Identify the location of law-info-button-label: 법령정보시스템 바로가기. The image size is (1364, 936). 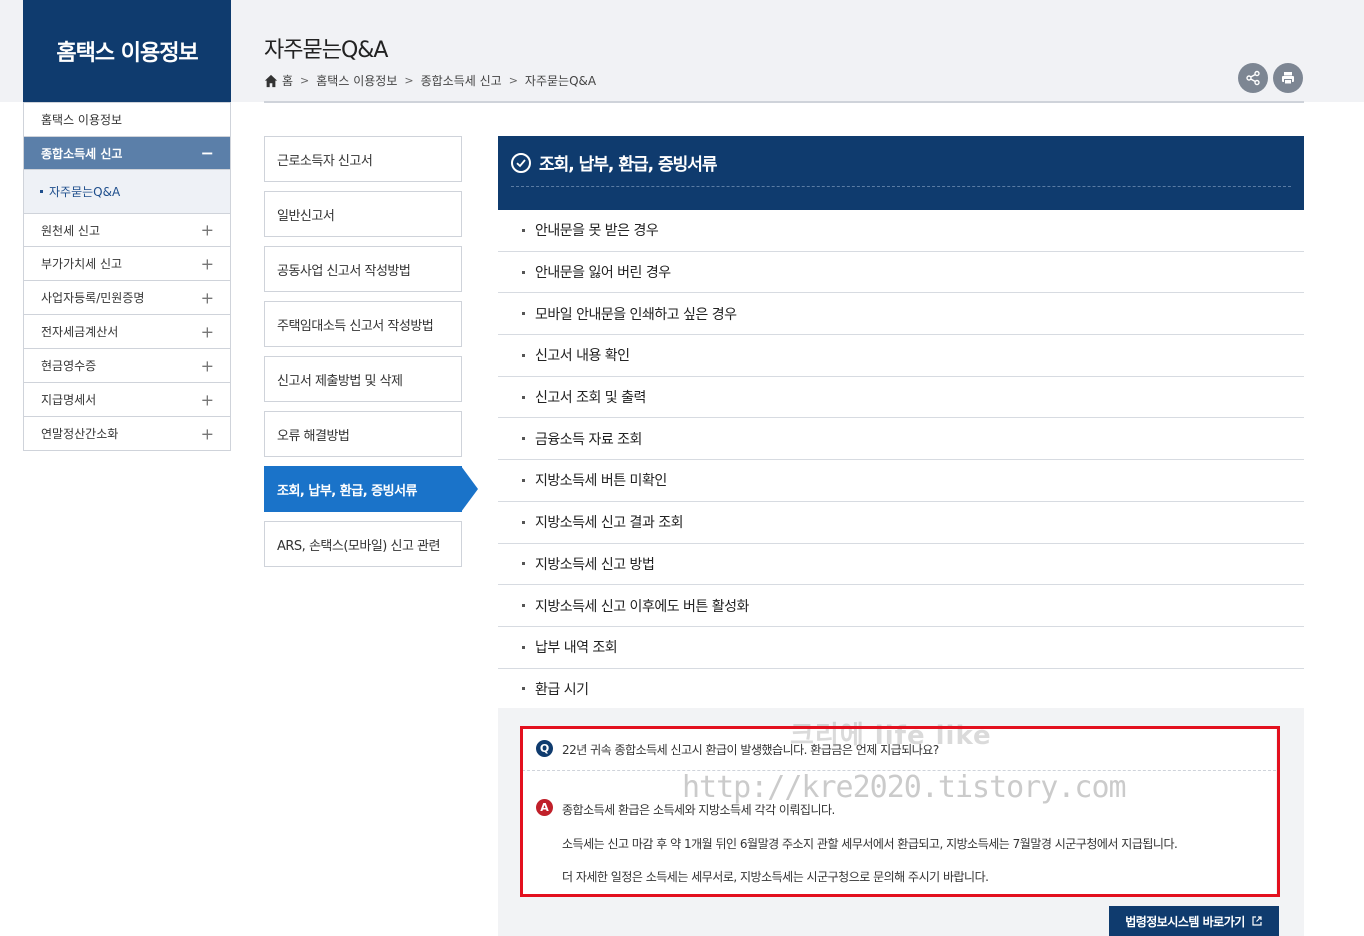
(1185, 921).